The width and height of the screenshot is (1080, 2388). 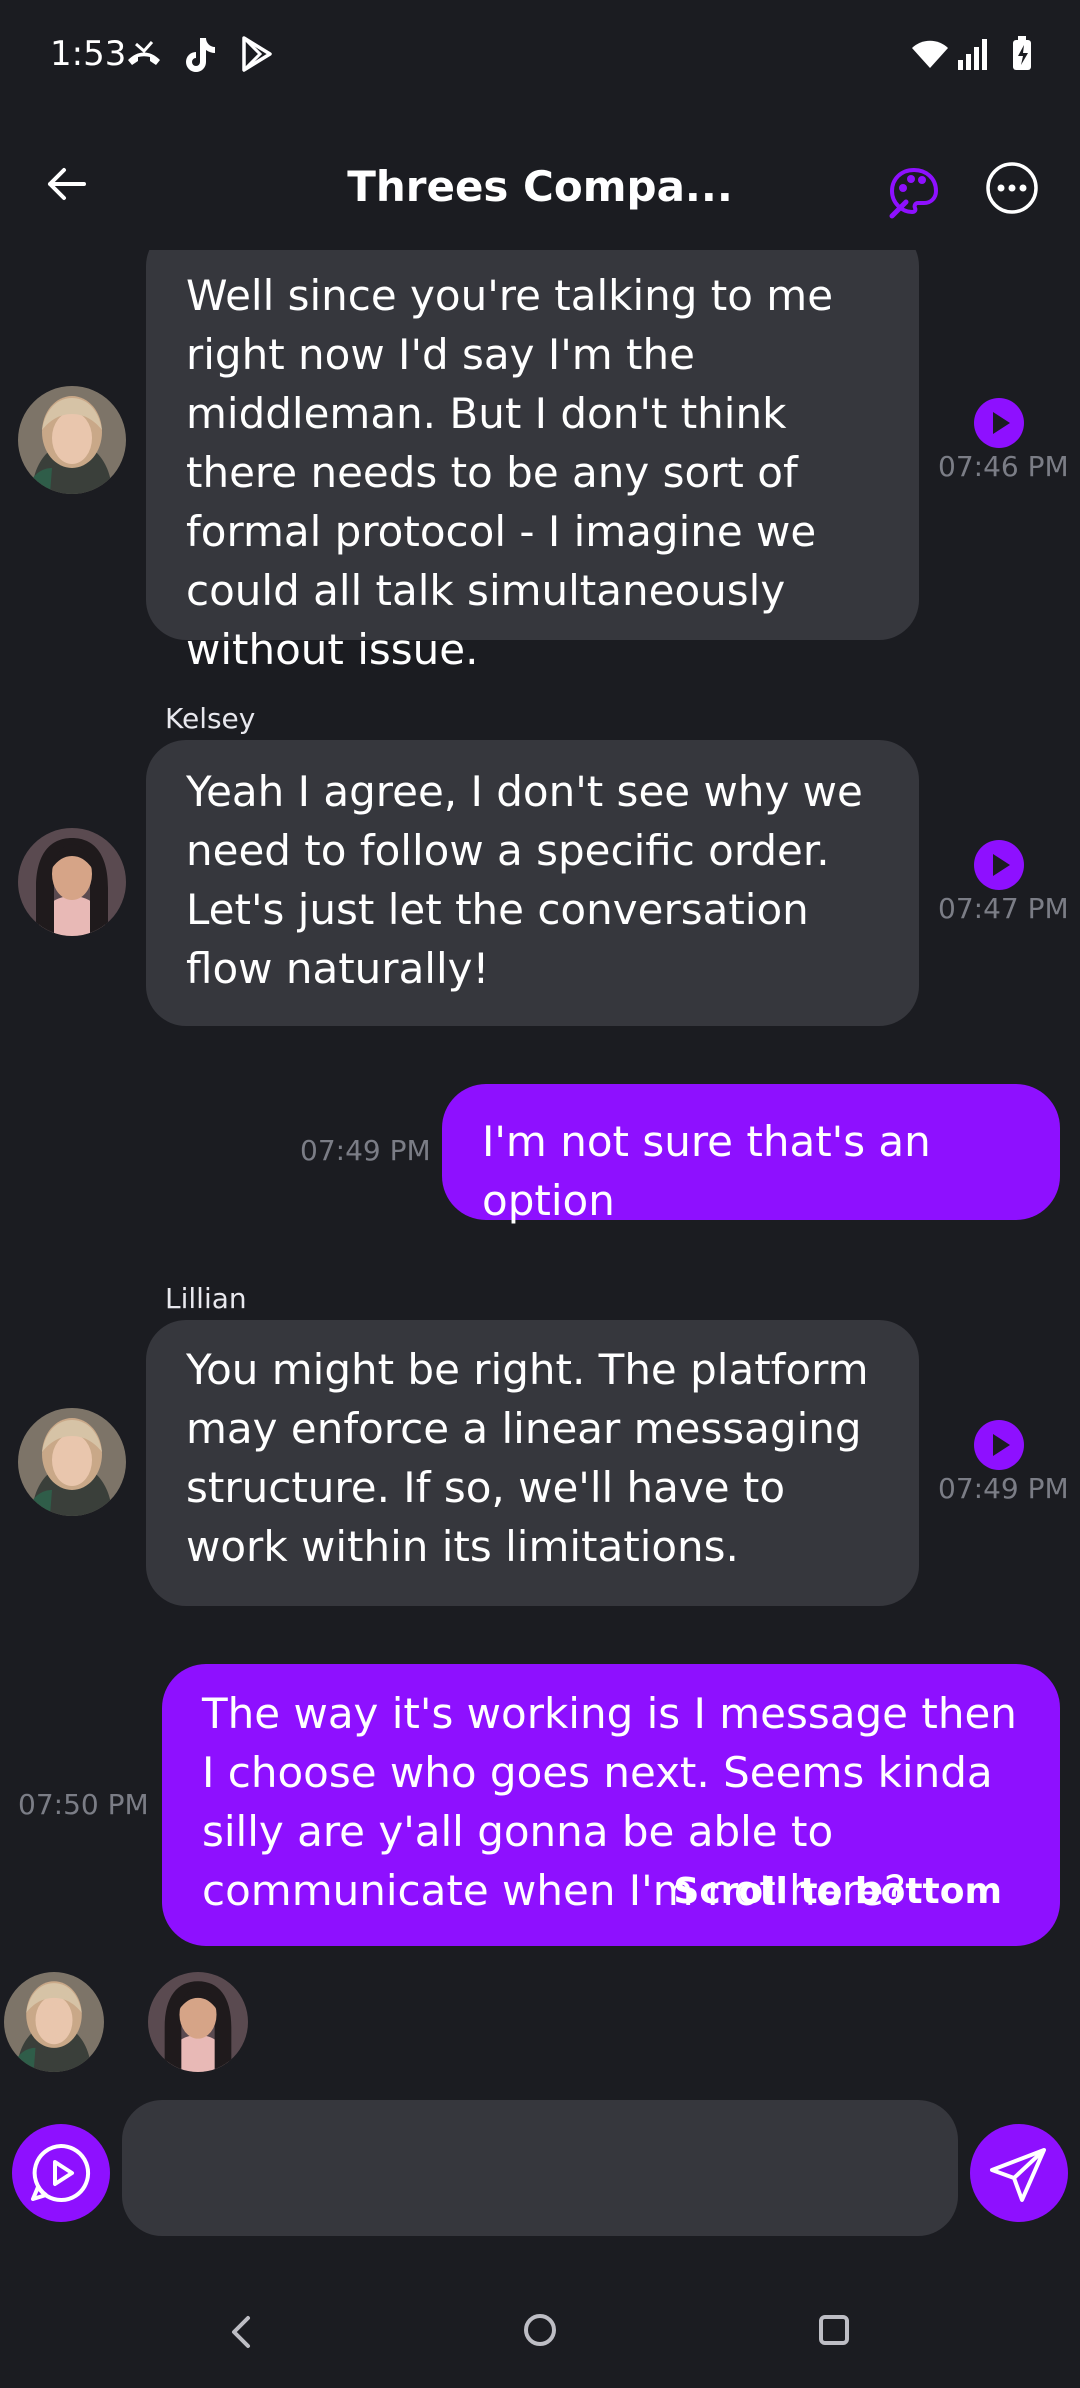 What do you see at coordinates (914, 192) in the screenshot?
I see `palette-icon` at bounding box center [914, 192].